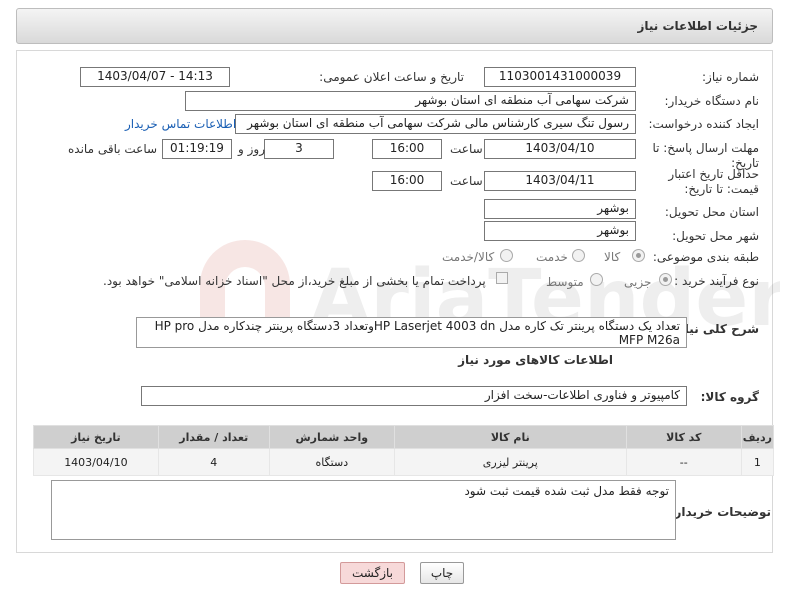 The image size is (789, 598). What do you see at coordinates (560, 77) in the screenshot?
I see `need-number-field: 1103001431000039` at bounding box center [560, 77].